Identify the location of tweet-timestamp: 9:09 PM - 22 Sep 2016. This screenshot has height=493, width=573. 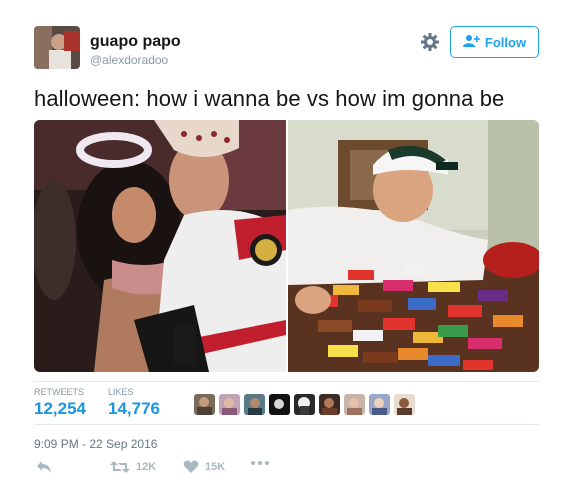
(95, 444).